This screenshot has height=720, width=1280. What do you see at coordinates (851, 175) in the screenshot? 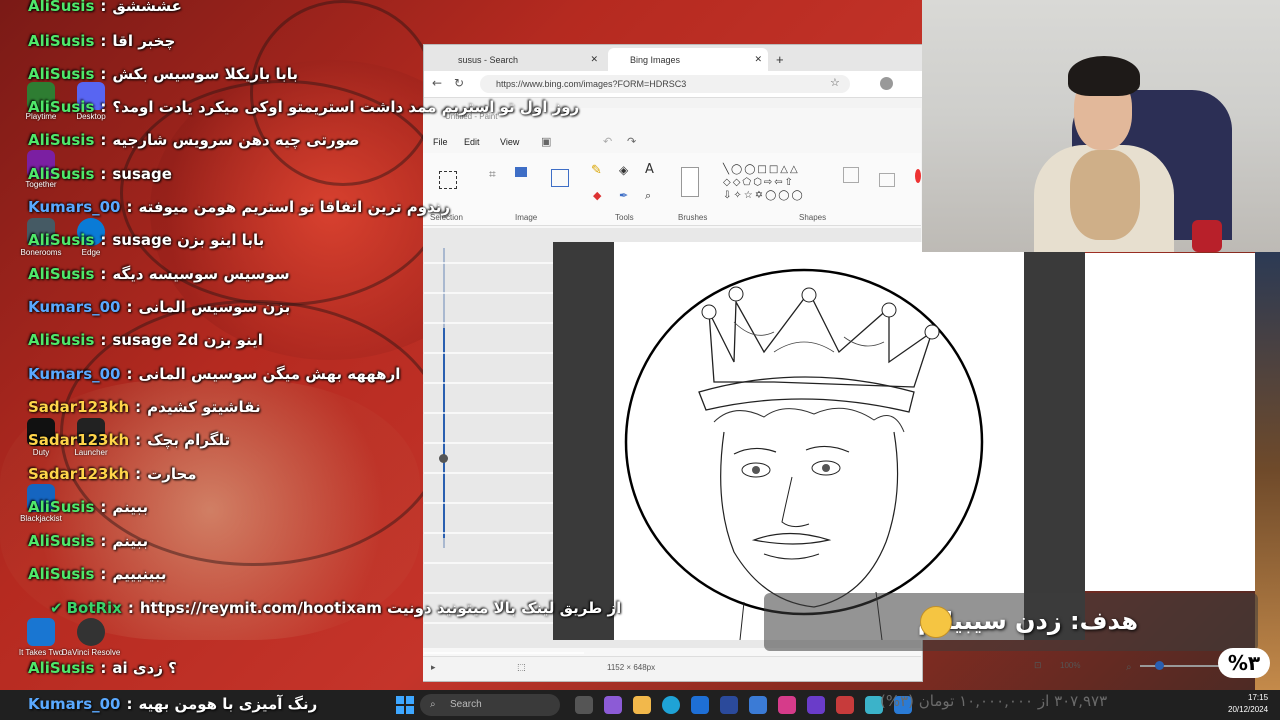
I see `outline-icon` at bounding box center [851, 175].